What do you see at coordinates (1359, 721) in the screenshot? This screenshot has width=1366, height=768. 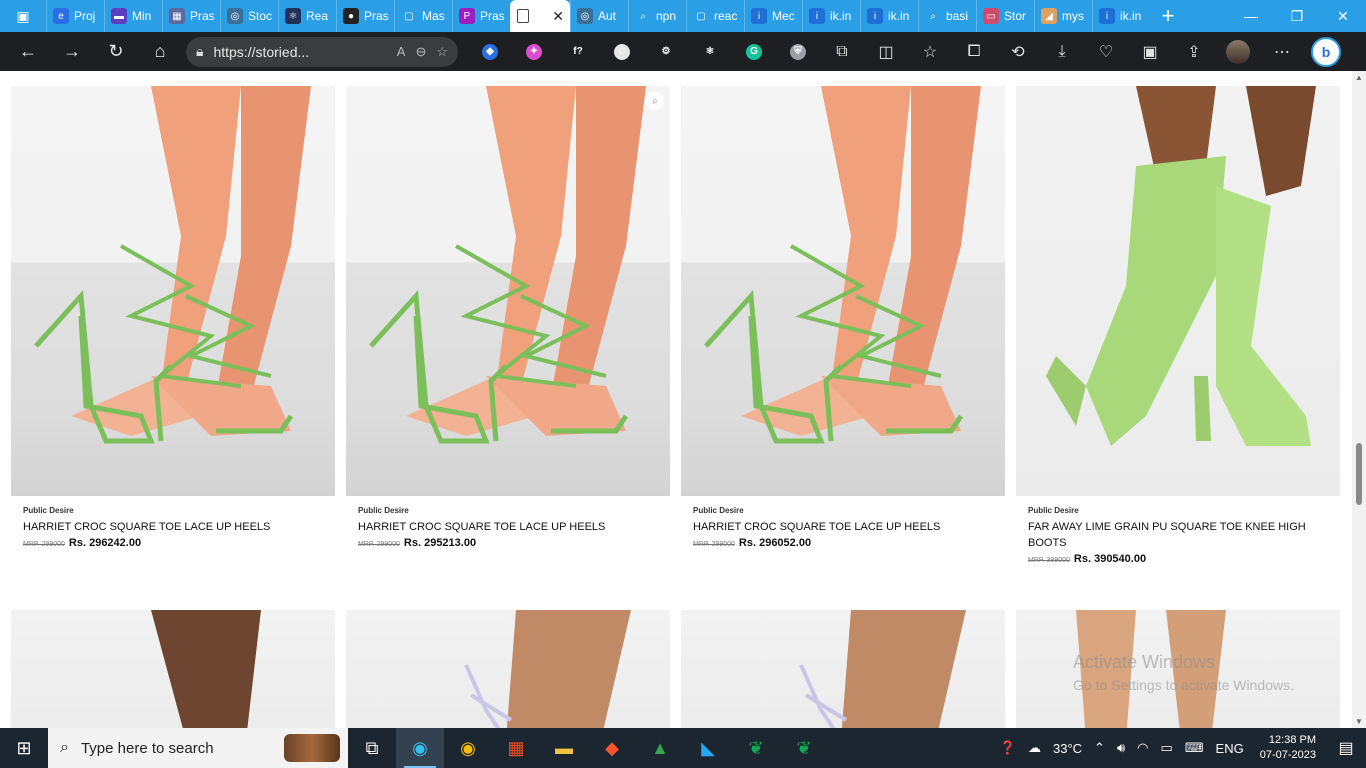 I see `scroll-down-icon: ▼` at bounding box center [1359, 721].